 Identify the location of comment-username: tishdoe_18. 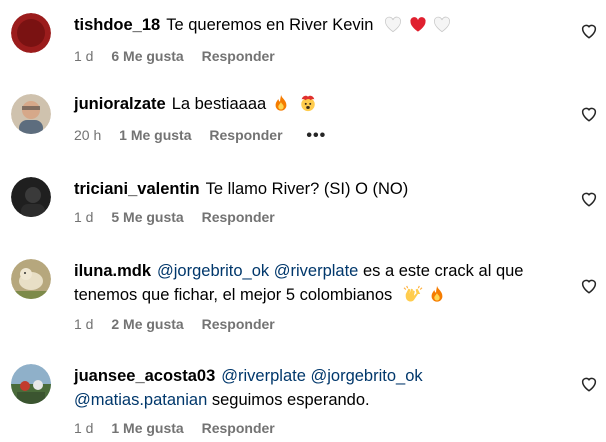
(117, 25).